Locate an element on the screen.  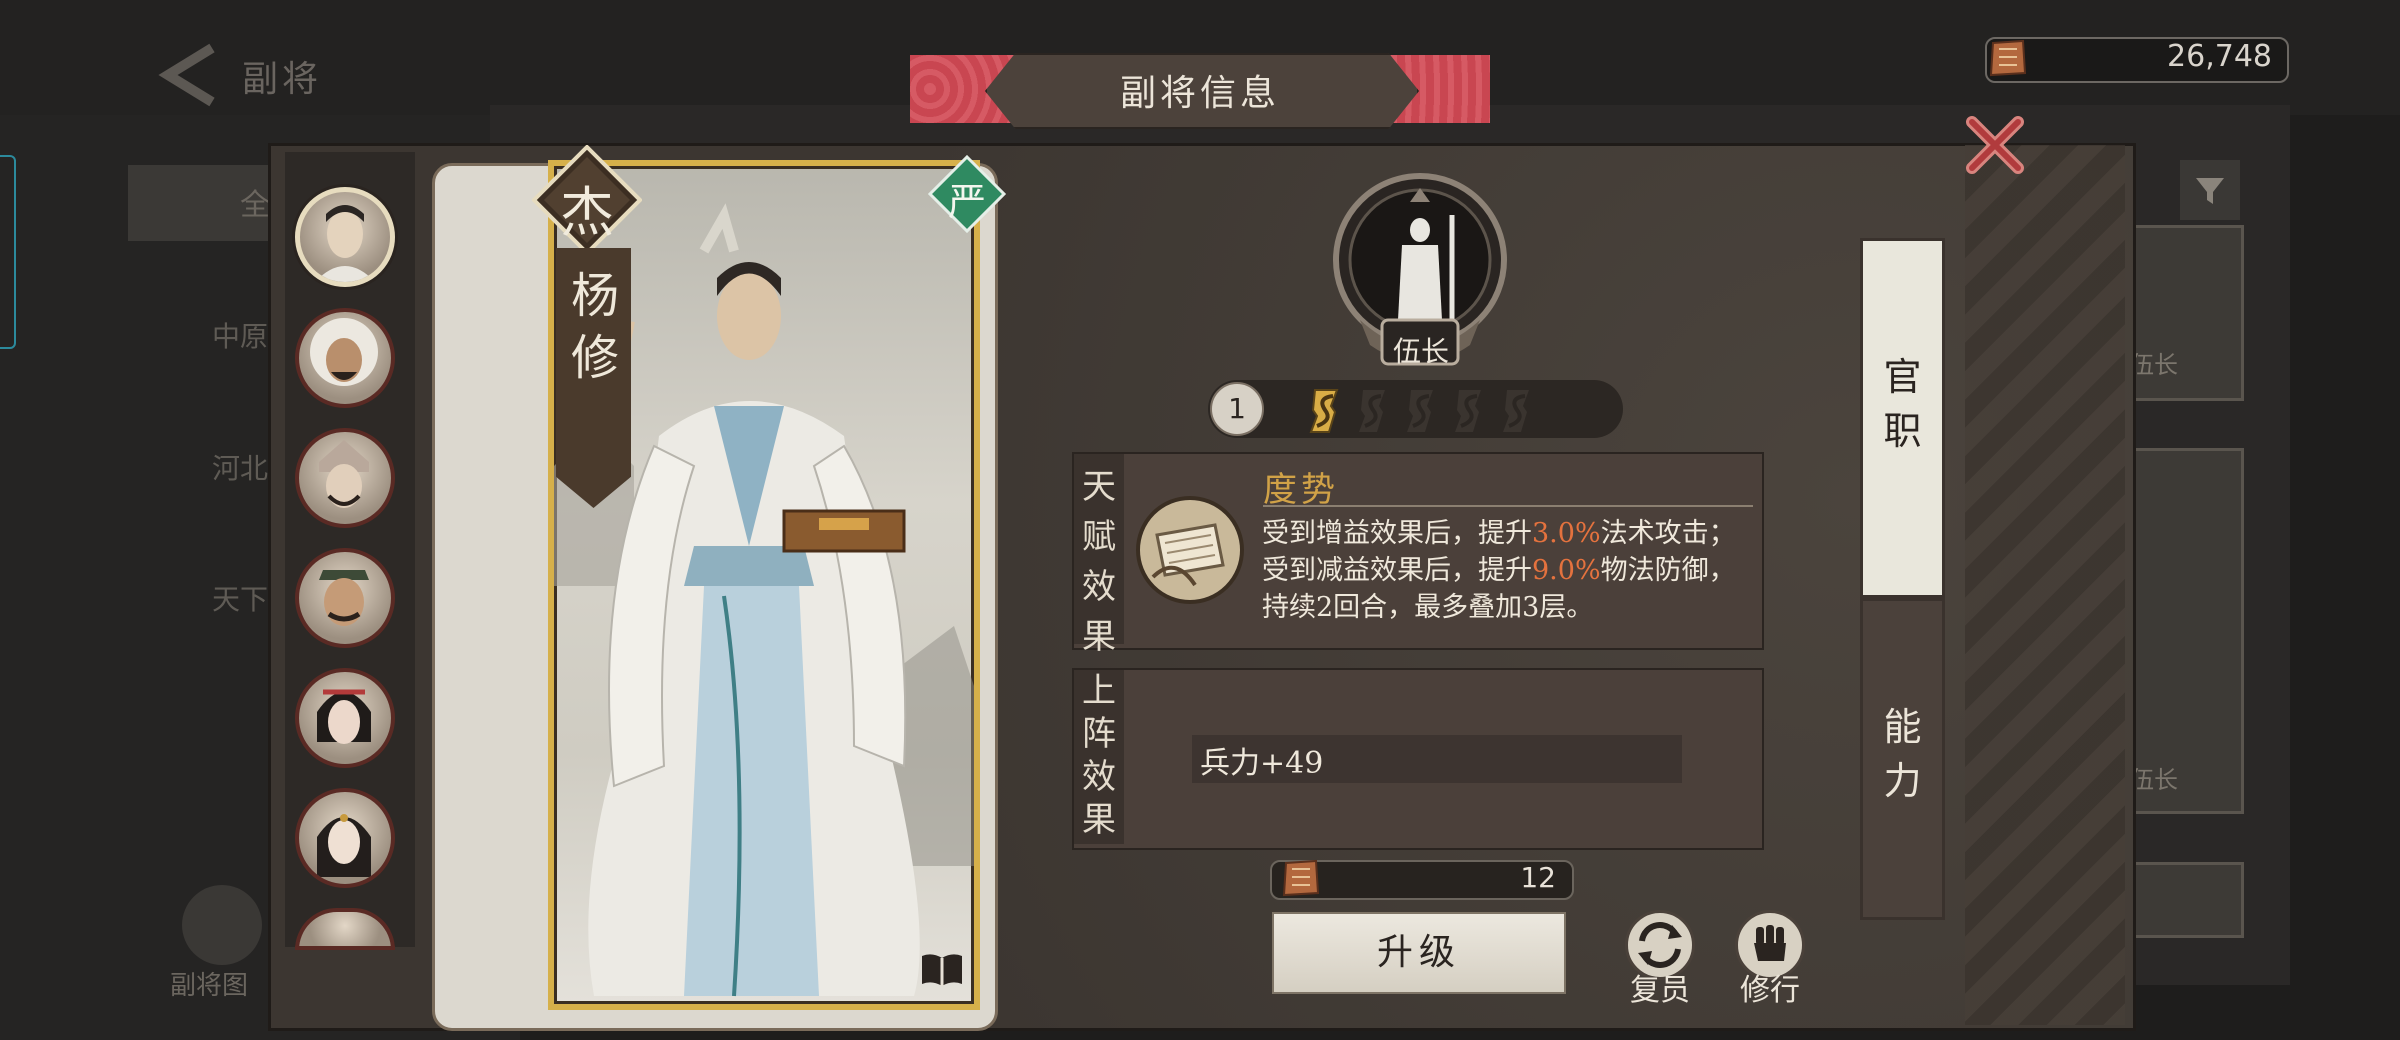
battle-effect: 兵力+49 is located at coordinates (1262, 763).